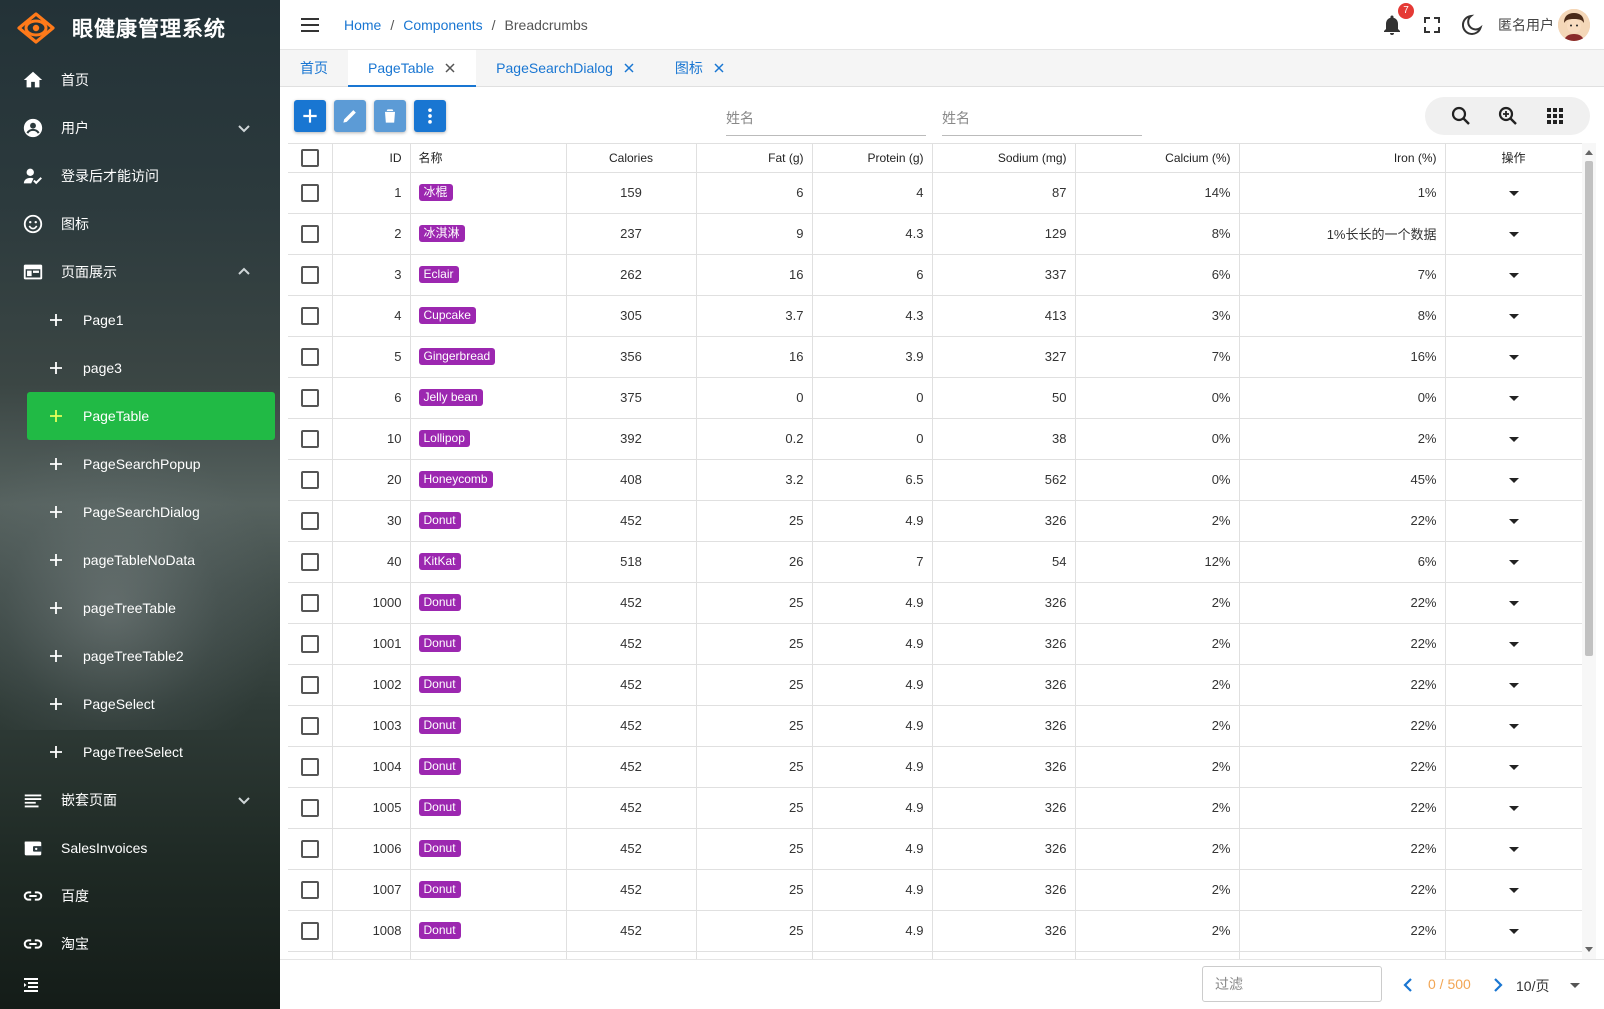 Image resolution: width=1604 pixels, height=1009 pixels. Describe the element at coordinates (935, 234) in the screenshot. I see `table-row: 2 冰淇淋 237 9 4.3 129 8% 1%长长的一个数据` at that location.